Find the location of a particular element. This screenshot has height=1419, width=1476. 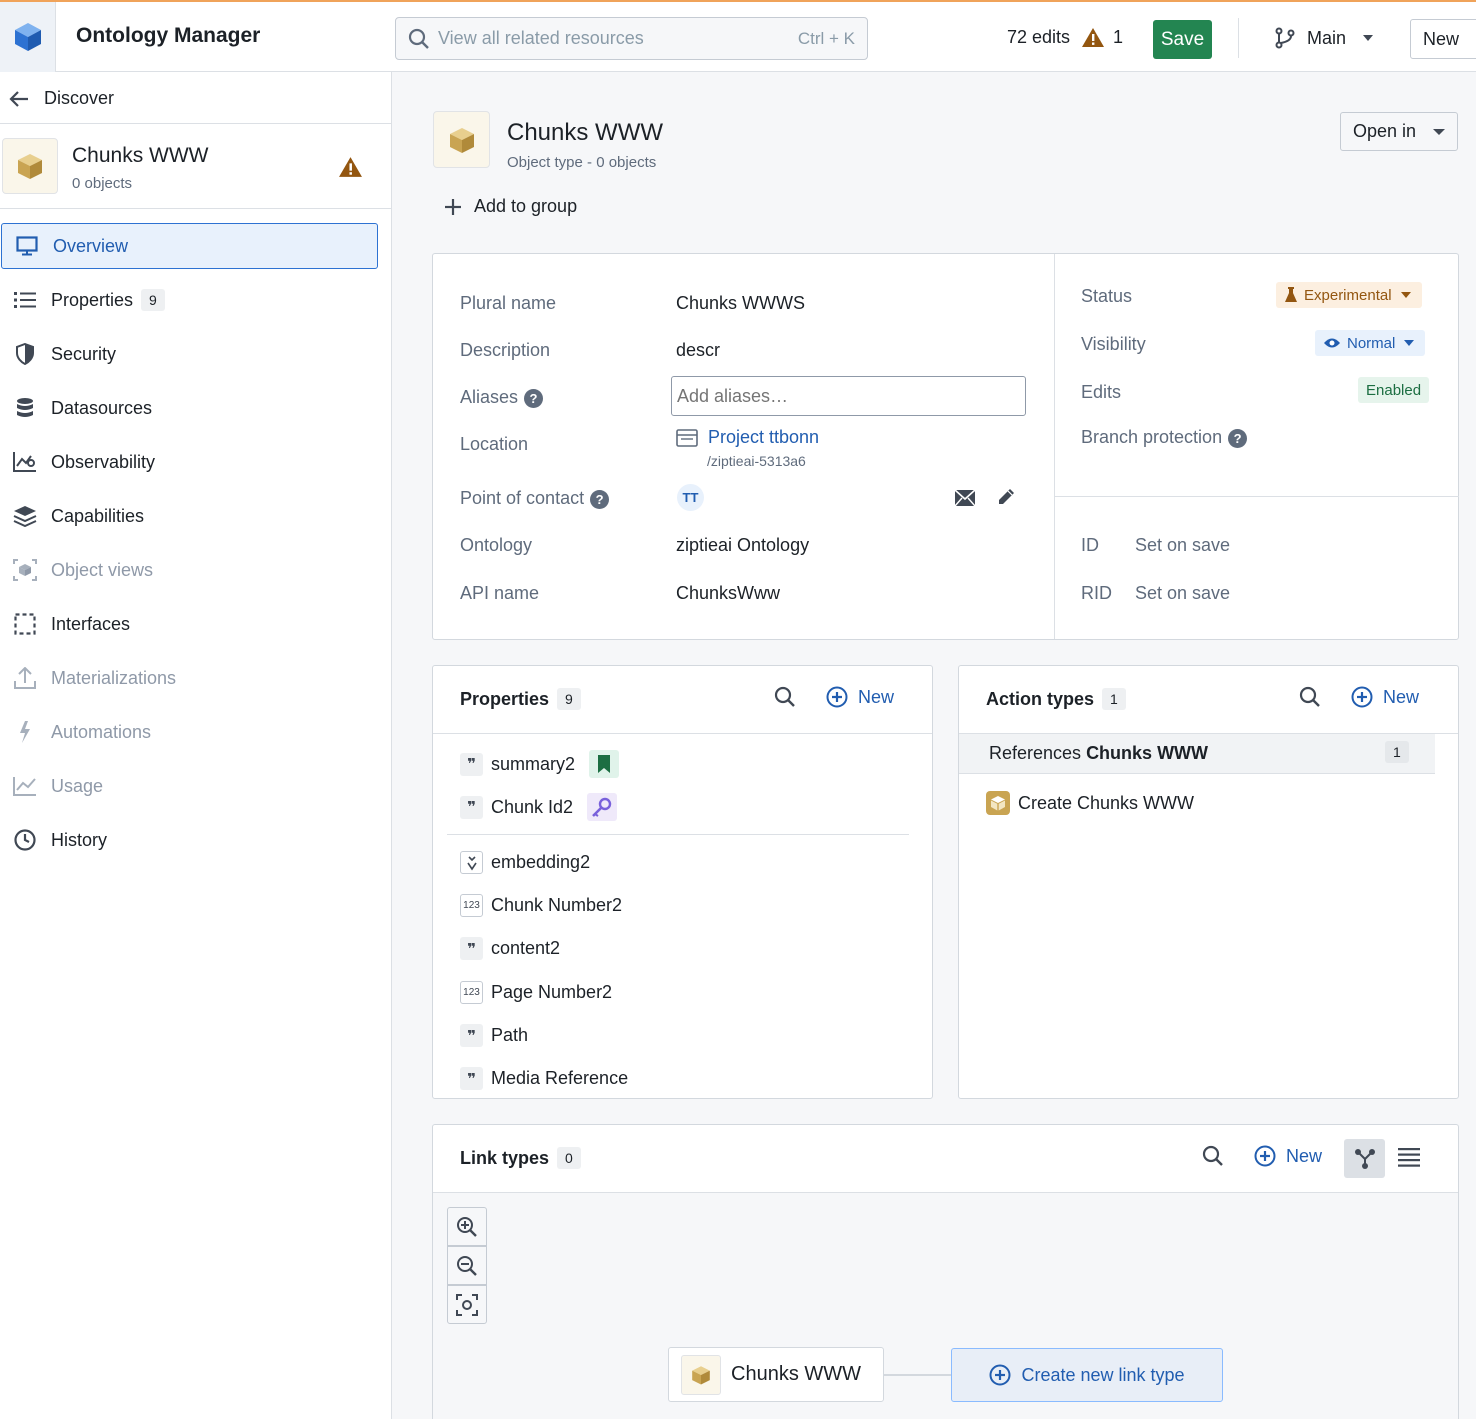

location-link: Project ttbonn is located at coordinates (747, 437).